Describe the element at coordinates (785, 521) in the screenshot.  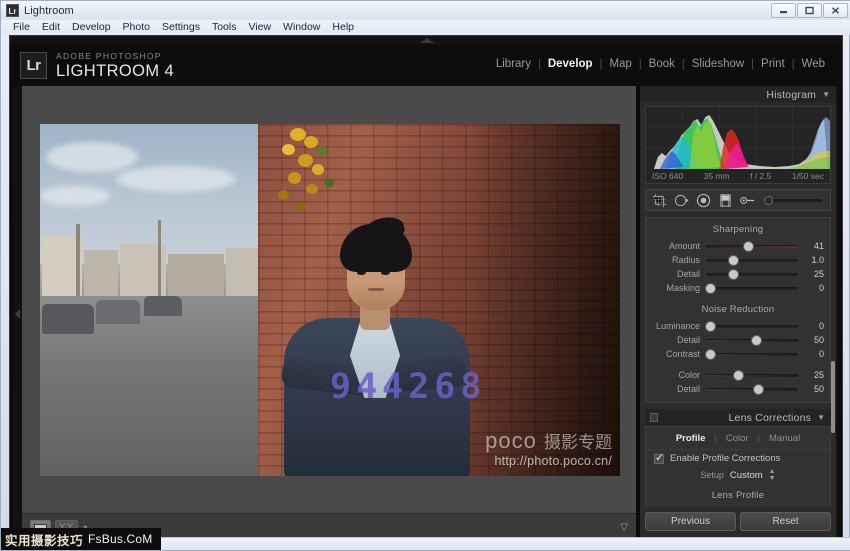
I see `reset-button: Reset` at that location.